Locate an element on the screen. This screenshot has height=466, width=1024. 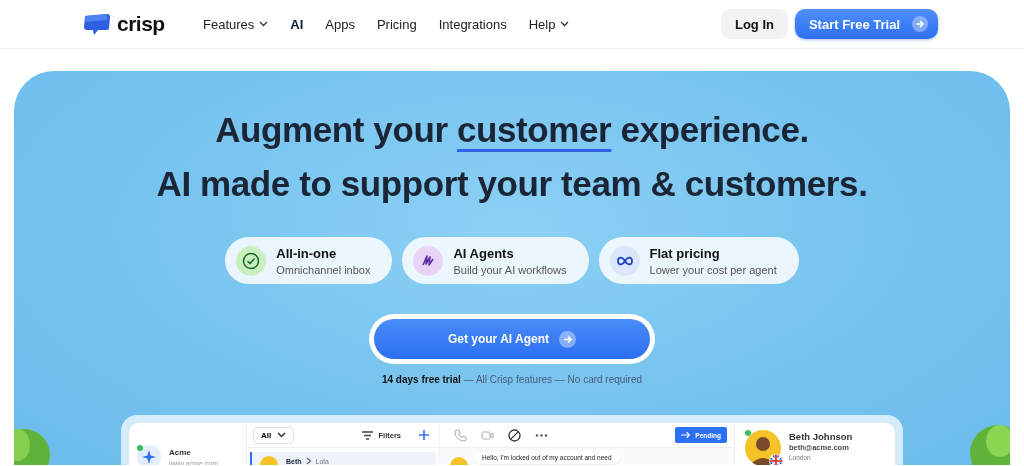
block-icon is located at coordinates (514, 435).